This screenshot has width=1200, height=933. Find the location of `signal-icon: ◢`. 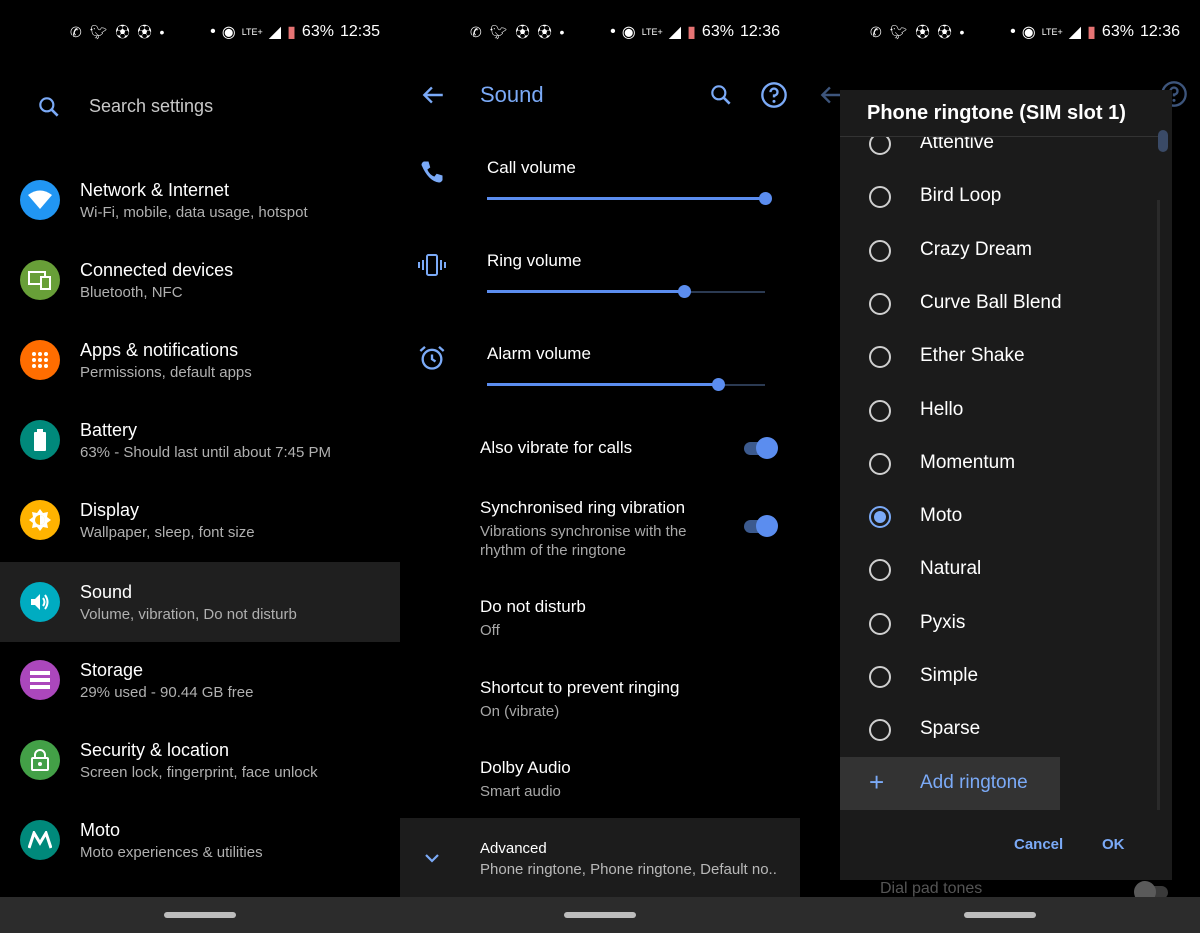

signal-icon: ◢ is located at coordinates (675, 32).